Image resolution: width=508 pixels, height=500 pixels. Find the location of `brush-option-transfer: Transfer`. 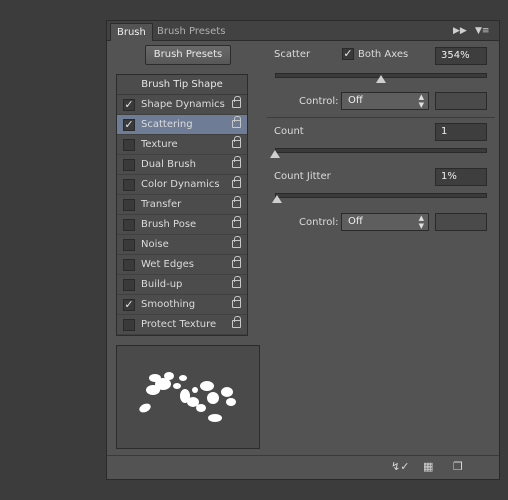

brush-option-transfer: Transfer is located at coordinates (182, 205).